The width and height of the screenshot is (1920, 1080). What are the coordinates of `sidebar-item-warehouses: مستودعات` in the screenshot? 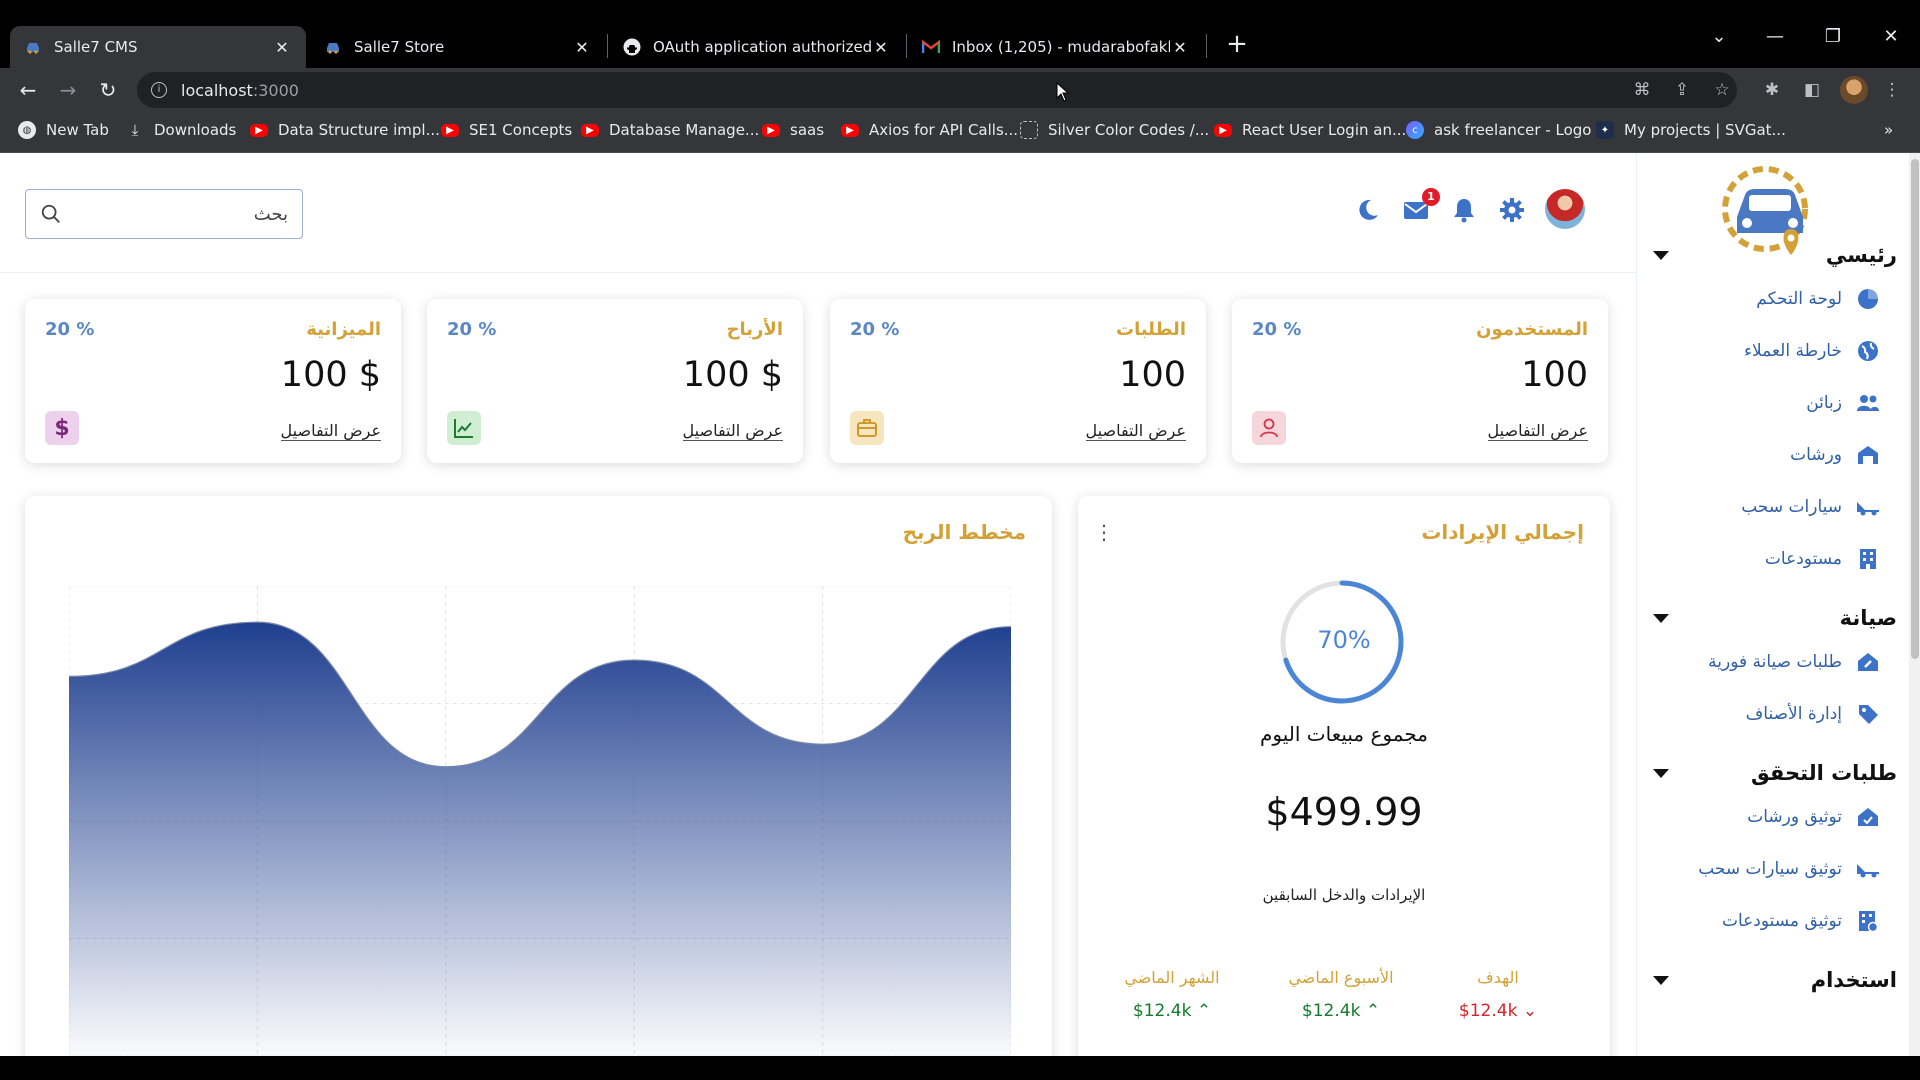 It's located at (1822, 559).